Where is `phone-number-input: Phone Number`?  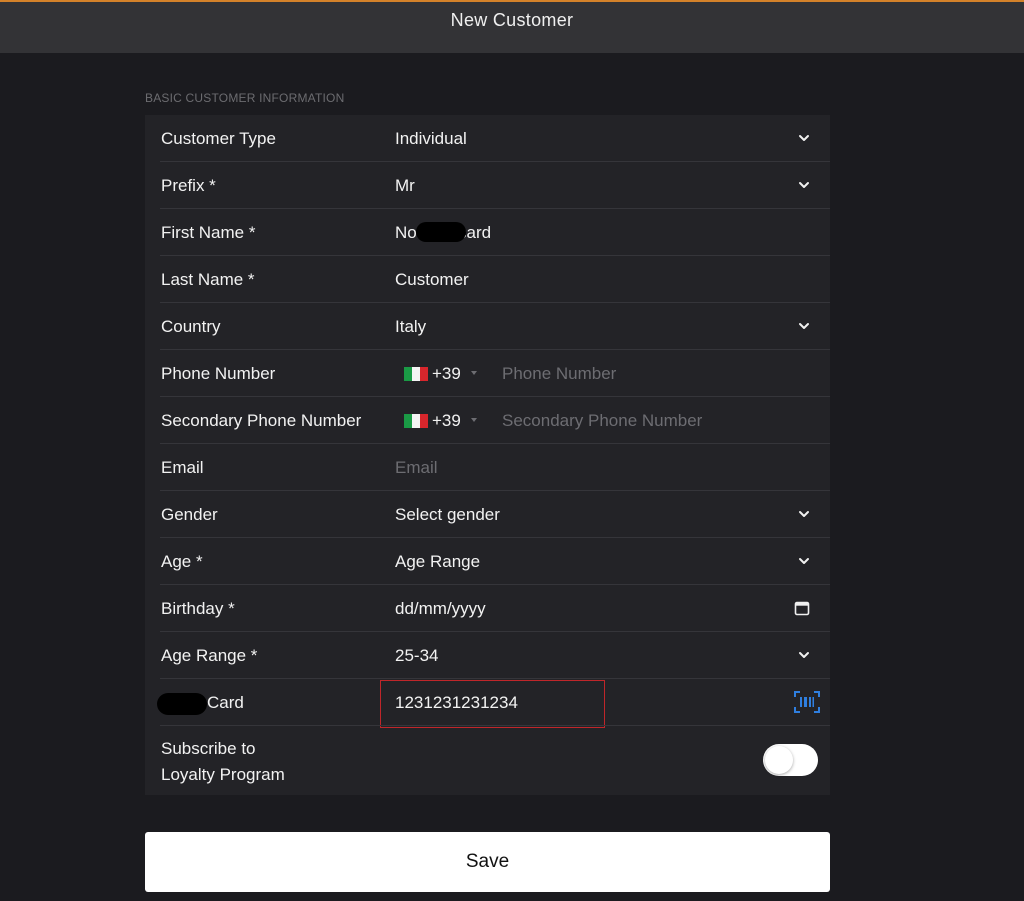
phone-number-input: Phone Number is located at coordinates (559, 374).